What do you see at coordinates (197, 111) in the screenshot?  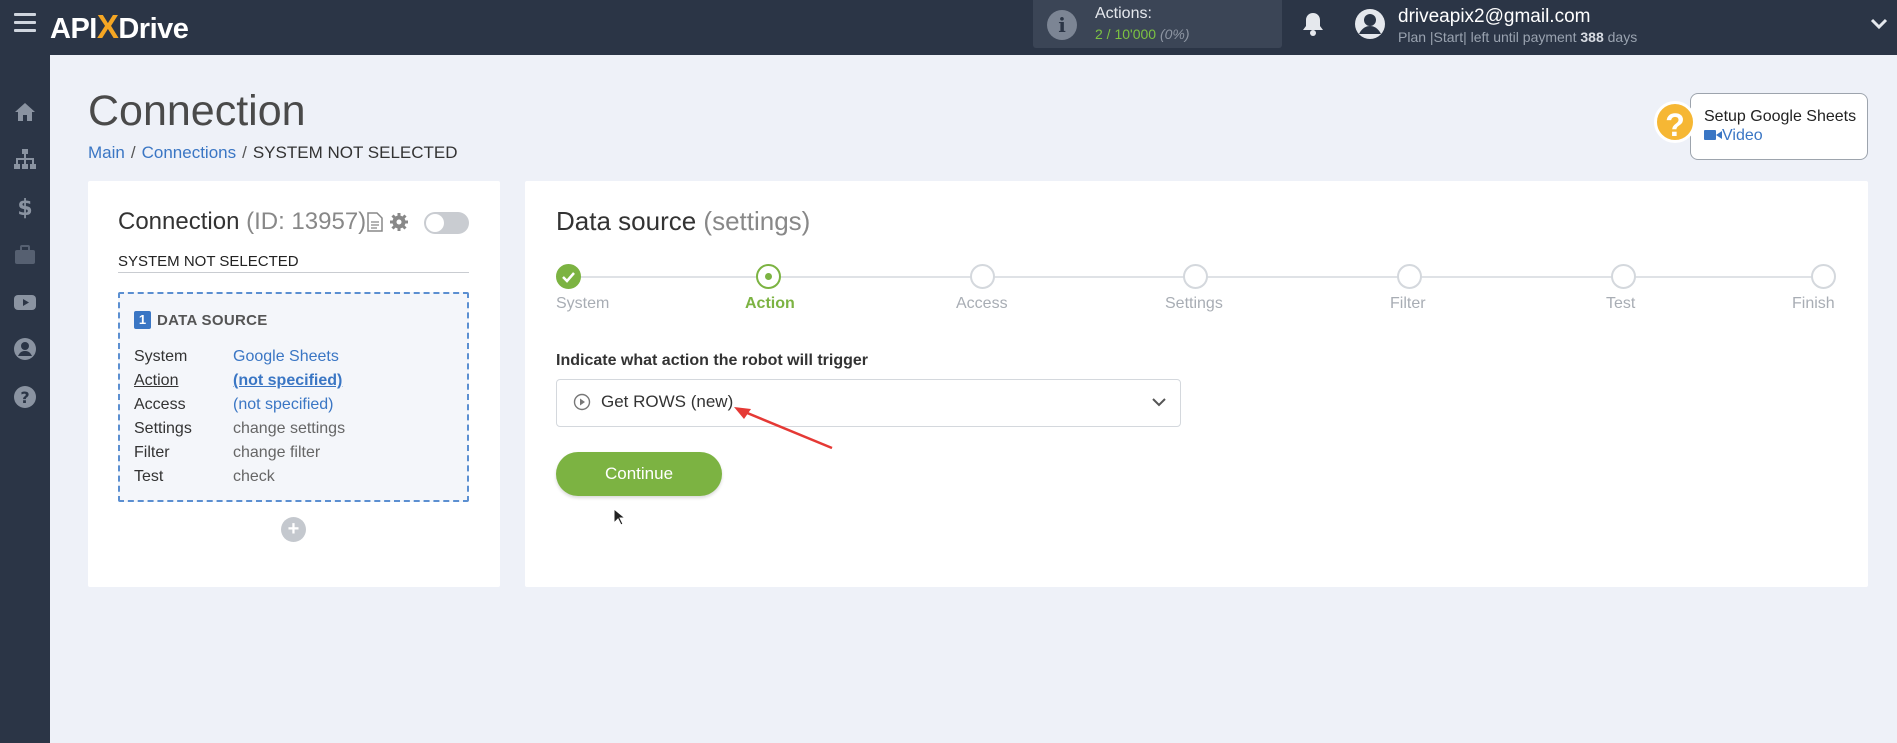 I see `page-title: Connection` at bounding box center [197, 111].